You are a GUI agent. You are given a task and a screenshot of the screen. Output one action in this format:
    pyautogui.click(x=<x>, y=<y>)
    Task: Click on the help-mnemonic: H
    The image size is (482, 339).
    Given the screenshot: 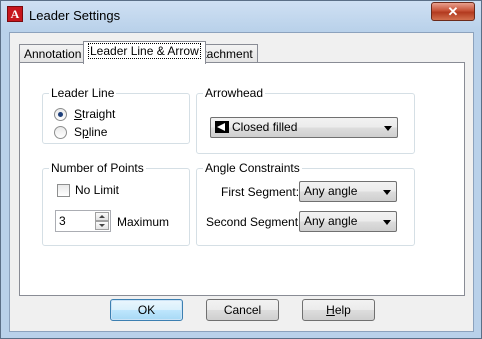 What is the action you would take?
    pyautogui.click(x=330, y=310)
    